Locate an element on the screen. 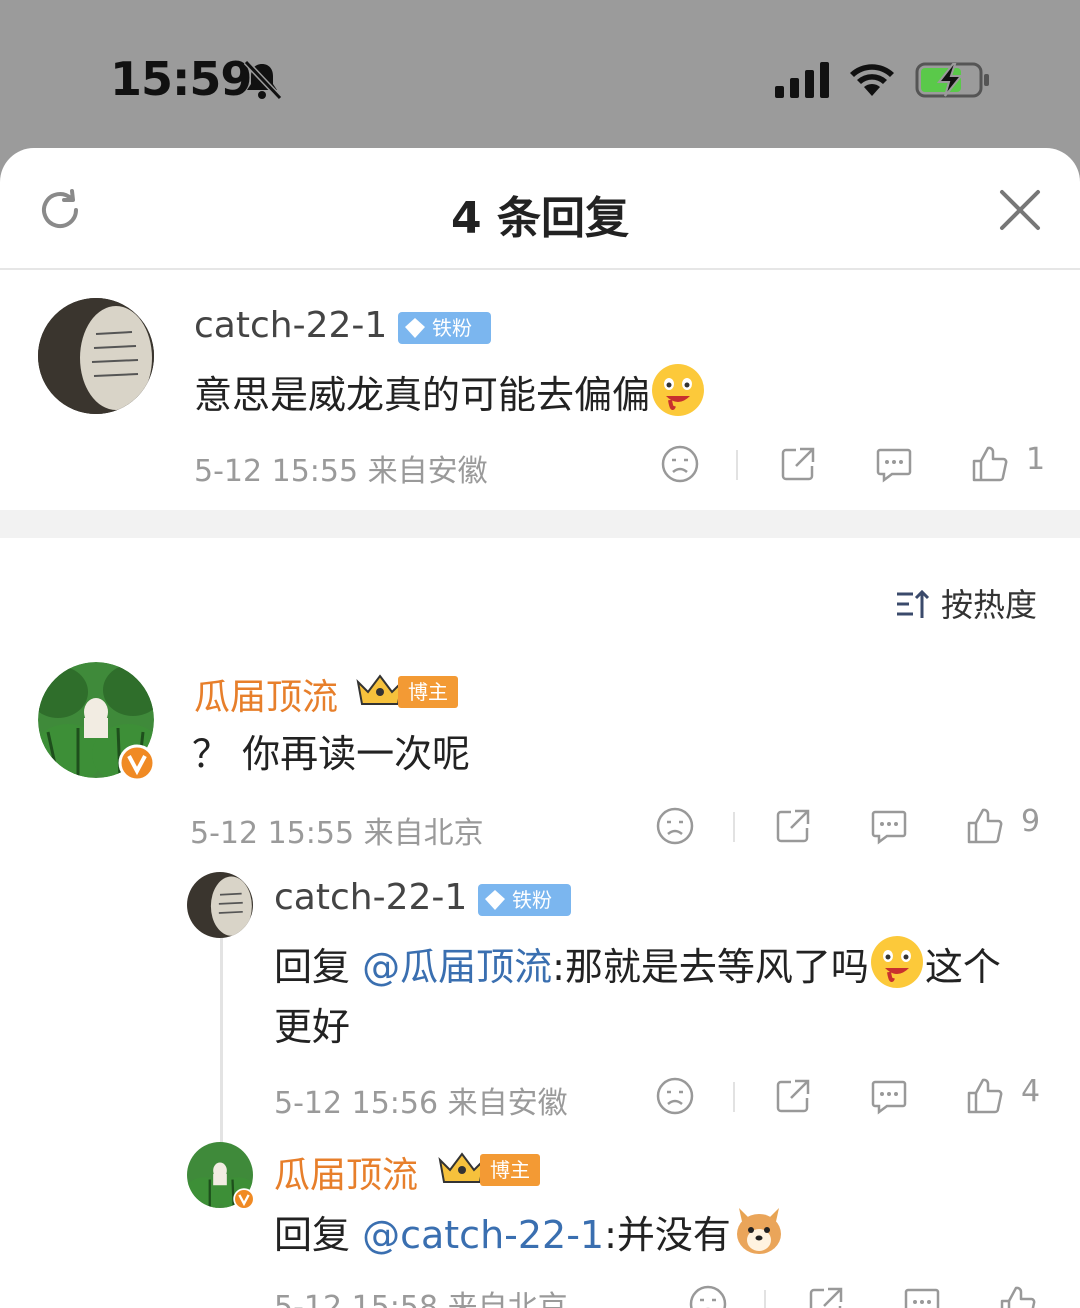 The image size is (1080, 1308). comment-text: 意思是威龙真的可能去偏偏 is located at coordinates (450, 393).